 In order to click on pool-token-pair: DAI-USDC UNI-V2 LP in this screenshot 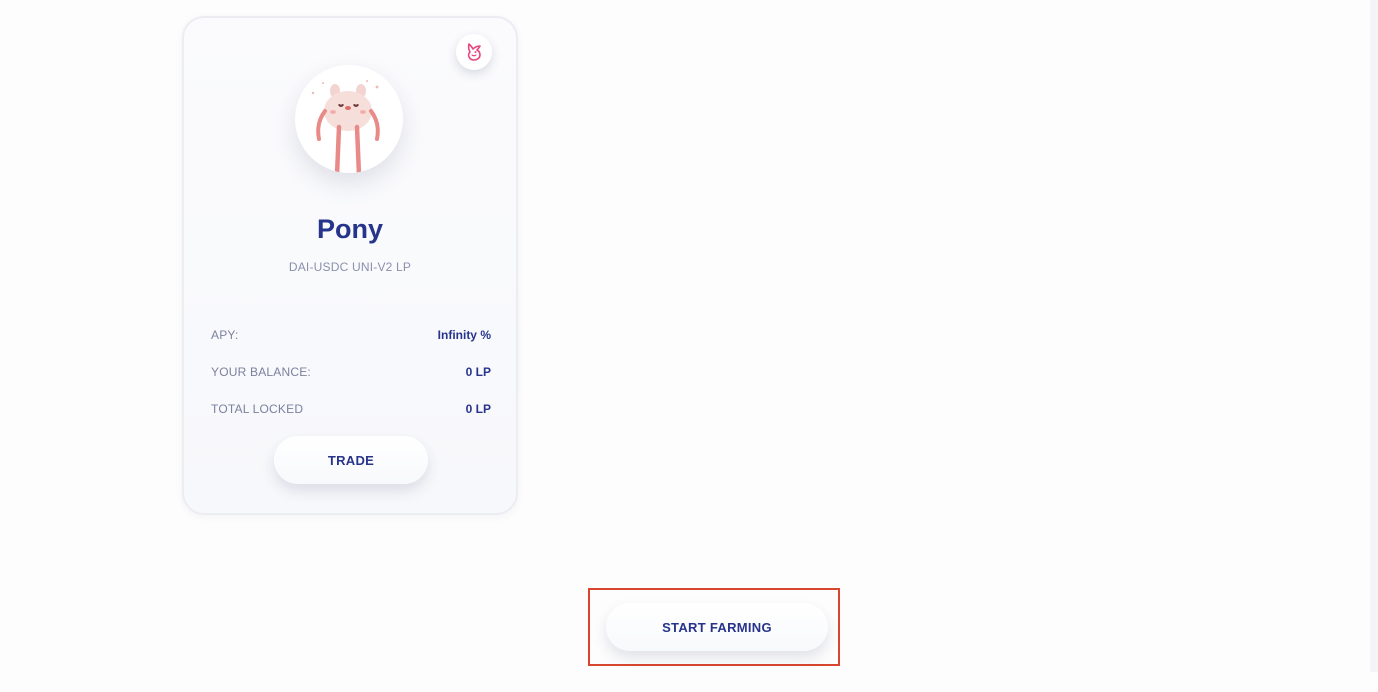, I will do `click(350, 267)`.